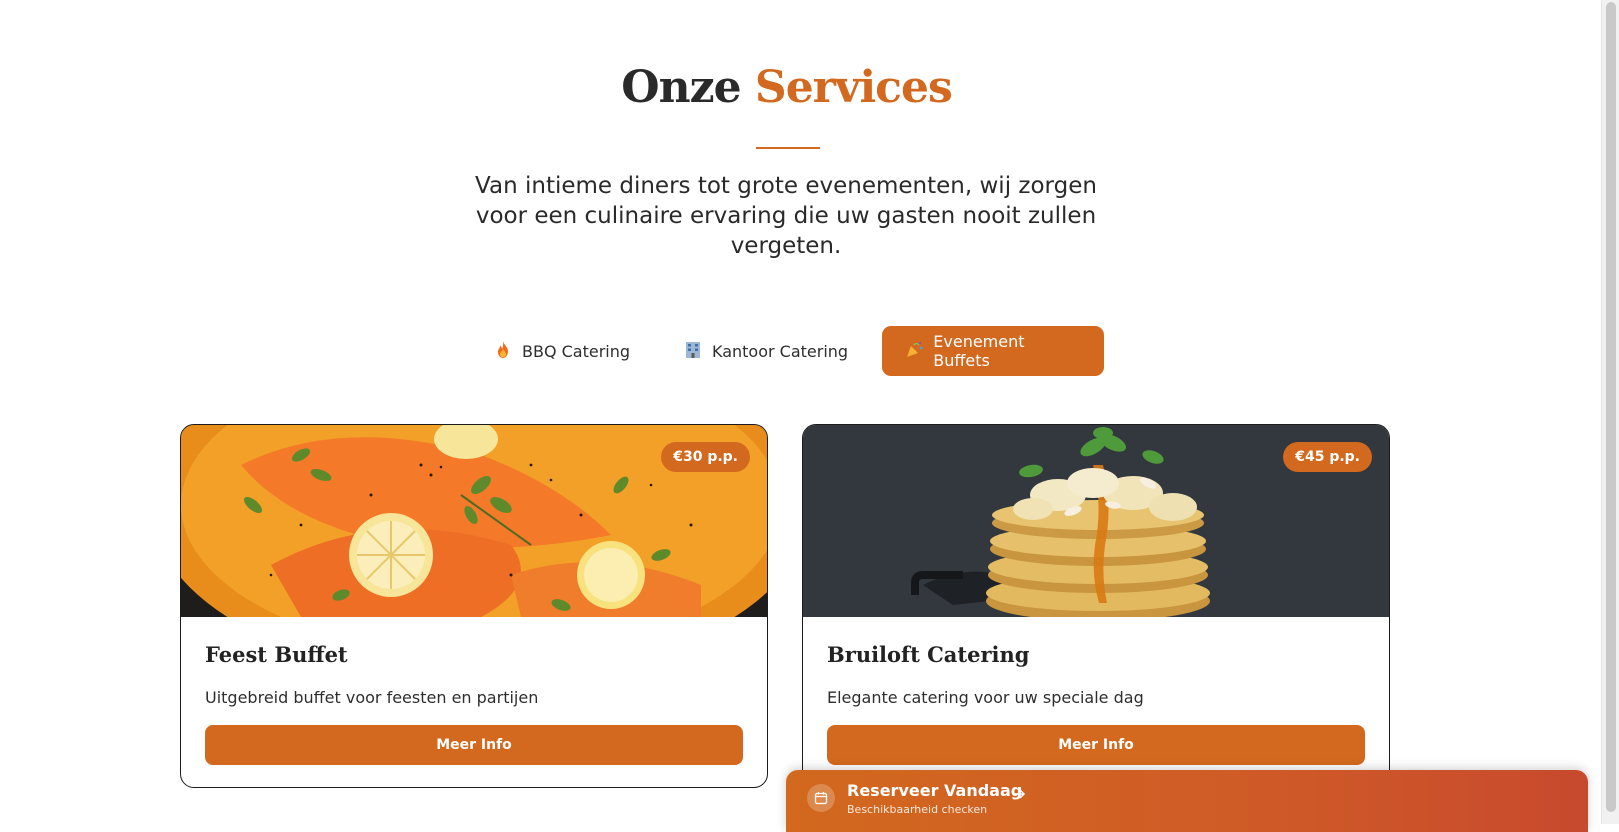 Image resolution: width=1619 pixels, height=832 pixels. Describe the element at coordinates (821, 798) in the screenshot. I see `calendar-icon` at that location.